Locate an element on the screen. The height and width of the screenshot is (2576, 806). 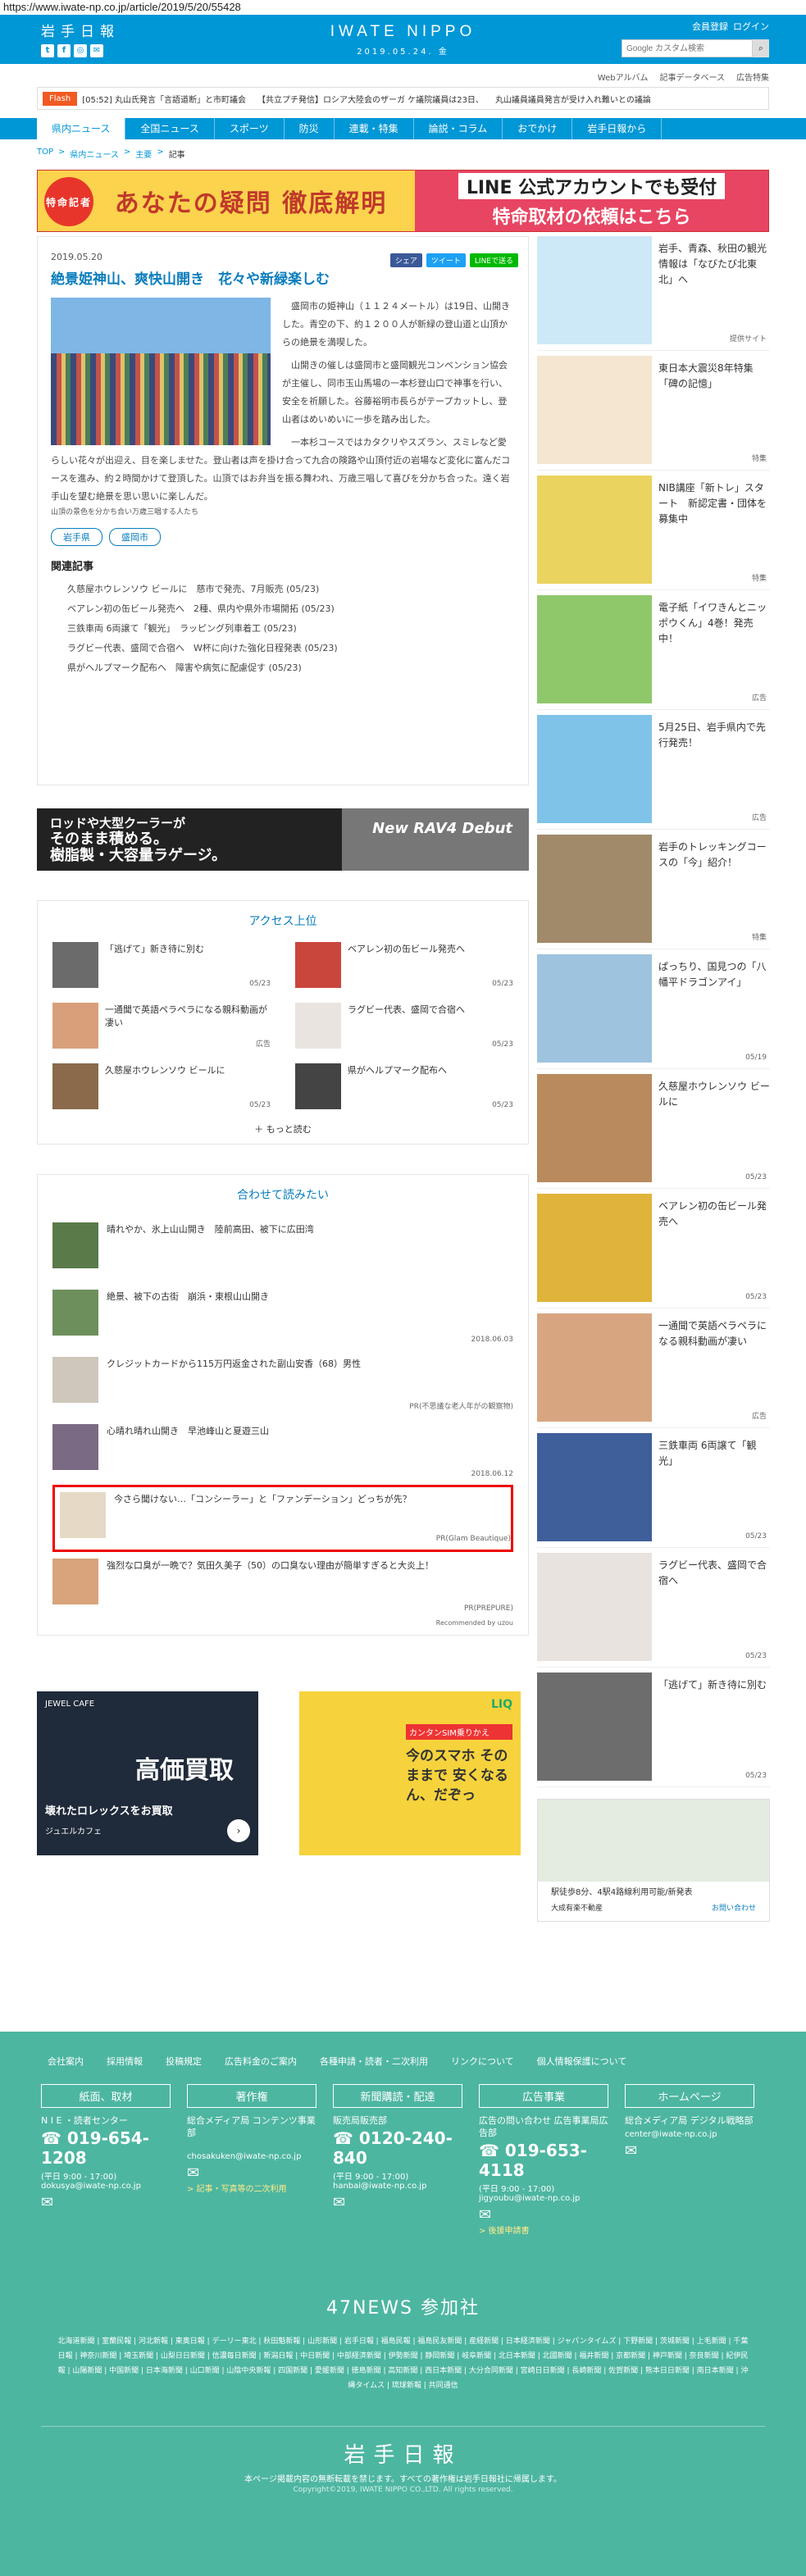
register-link: 会員登録 is located at coordinates (710, 27).